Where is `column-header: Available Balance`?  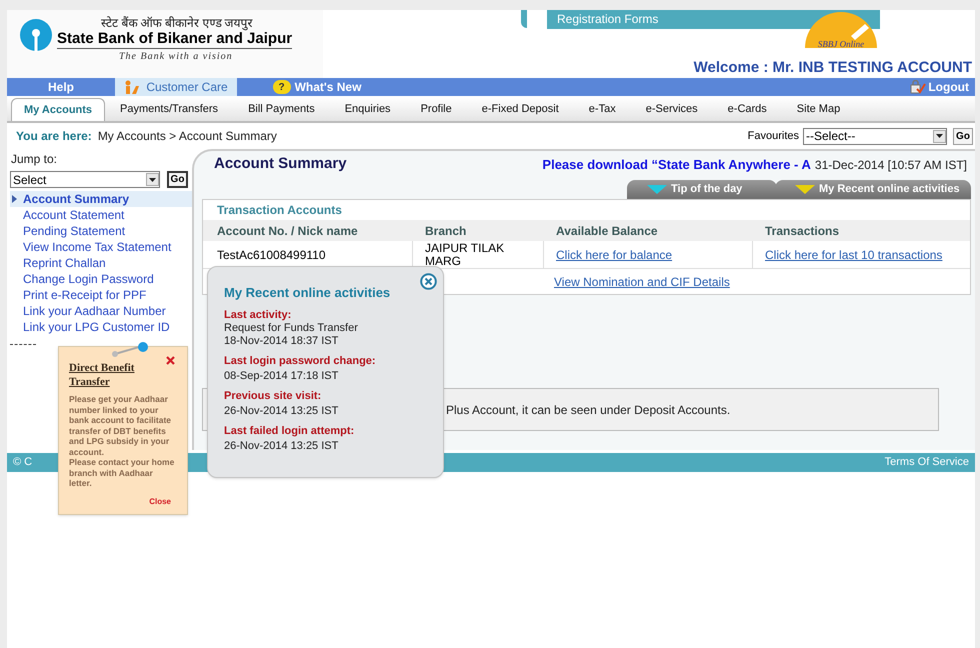
column-header: Available Balance is located at coordinates (607, 231).